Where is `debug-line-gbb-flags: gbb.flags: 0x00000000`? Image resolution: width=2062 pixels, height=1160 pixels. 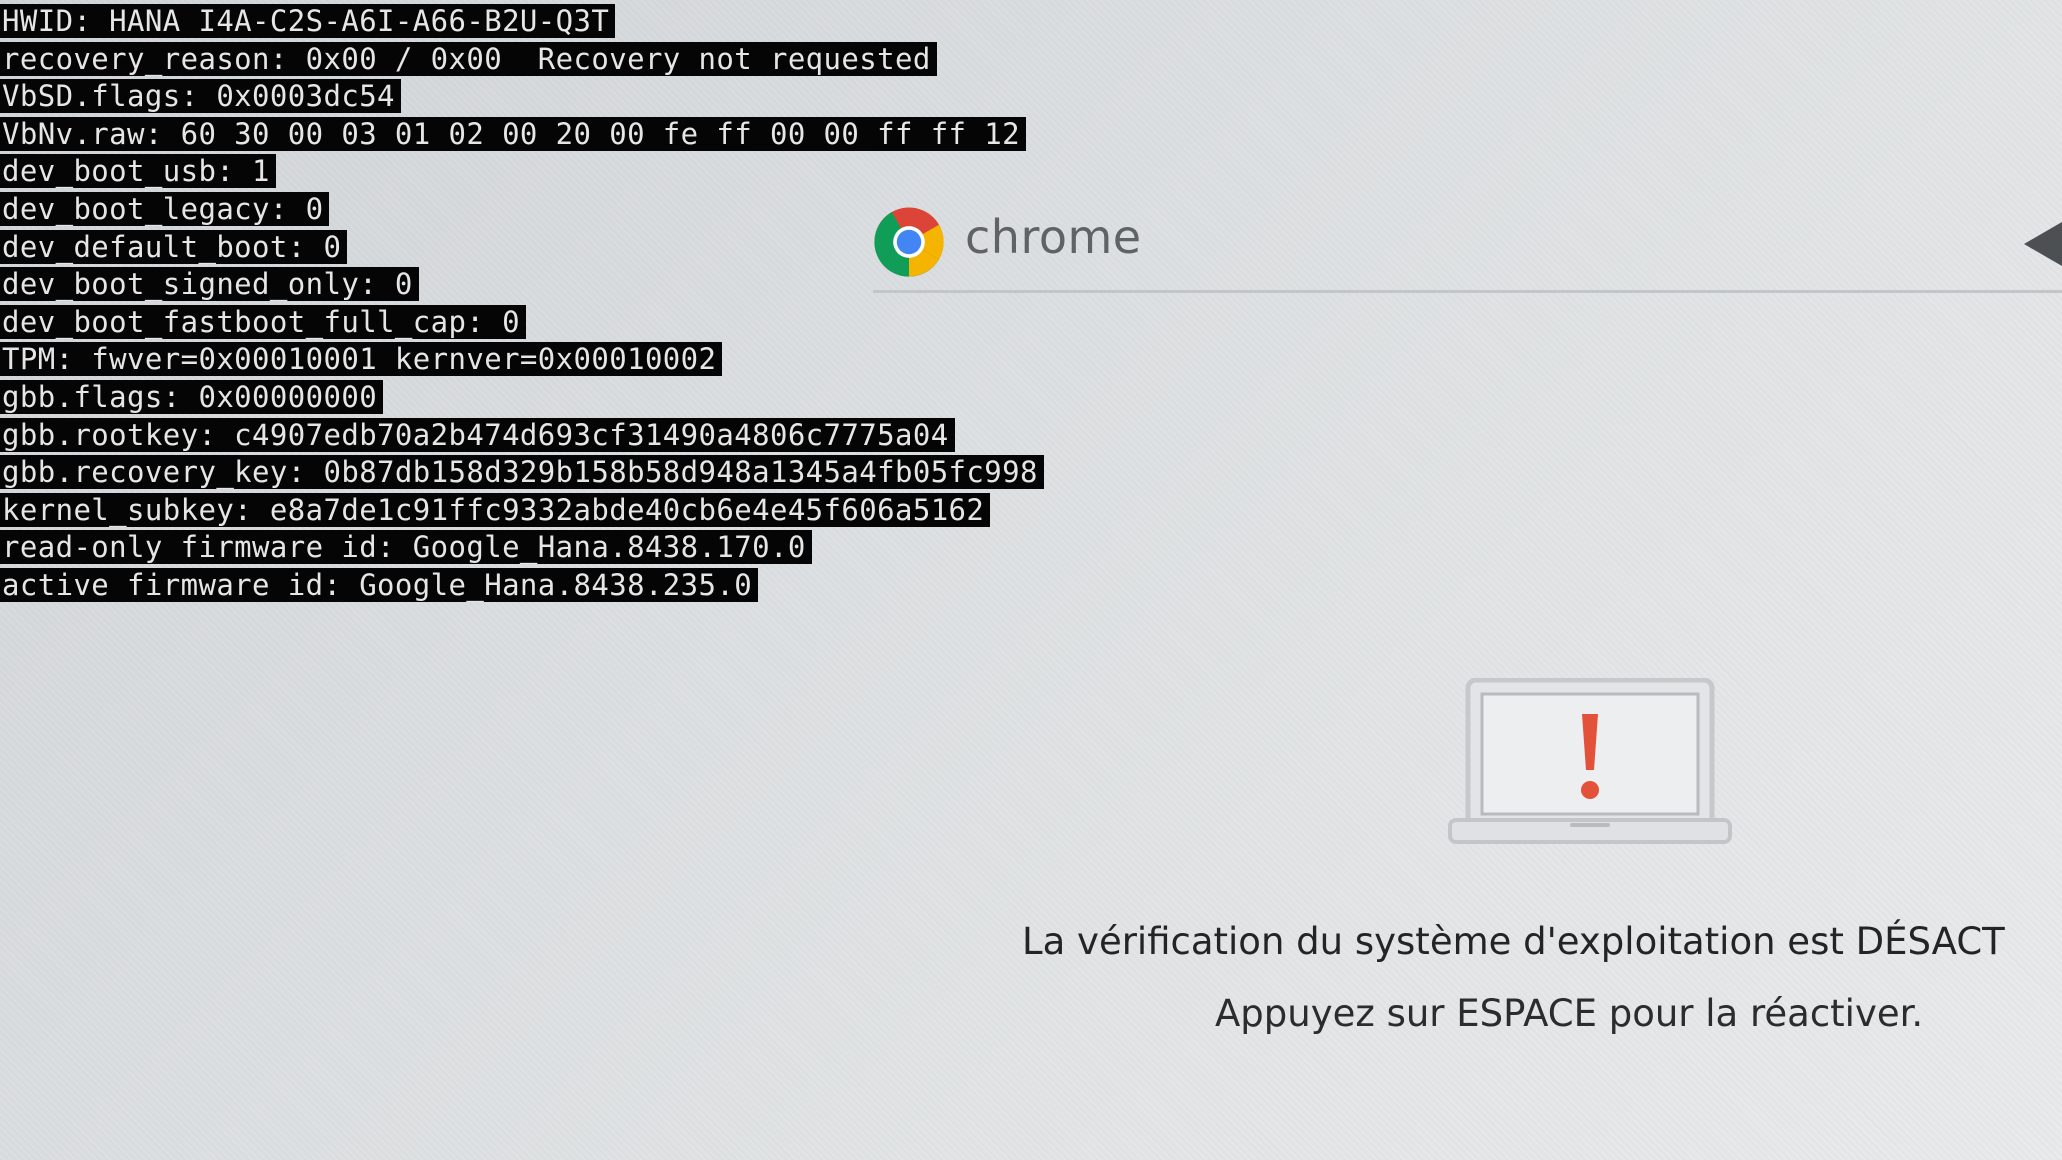
debug-line-gbb-flags: gbb.flags: 0x00000000 is located at coordinates (522, 398).